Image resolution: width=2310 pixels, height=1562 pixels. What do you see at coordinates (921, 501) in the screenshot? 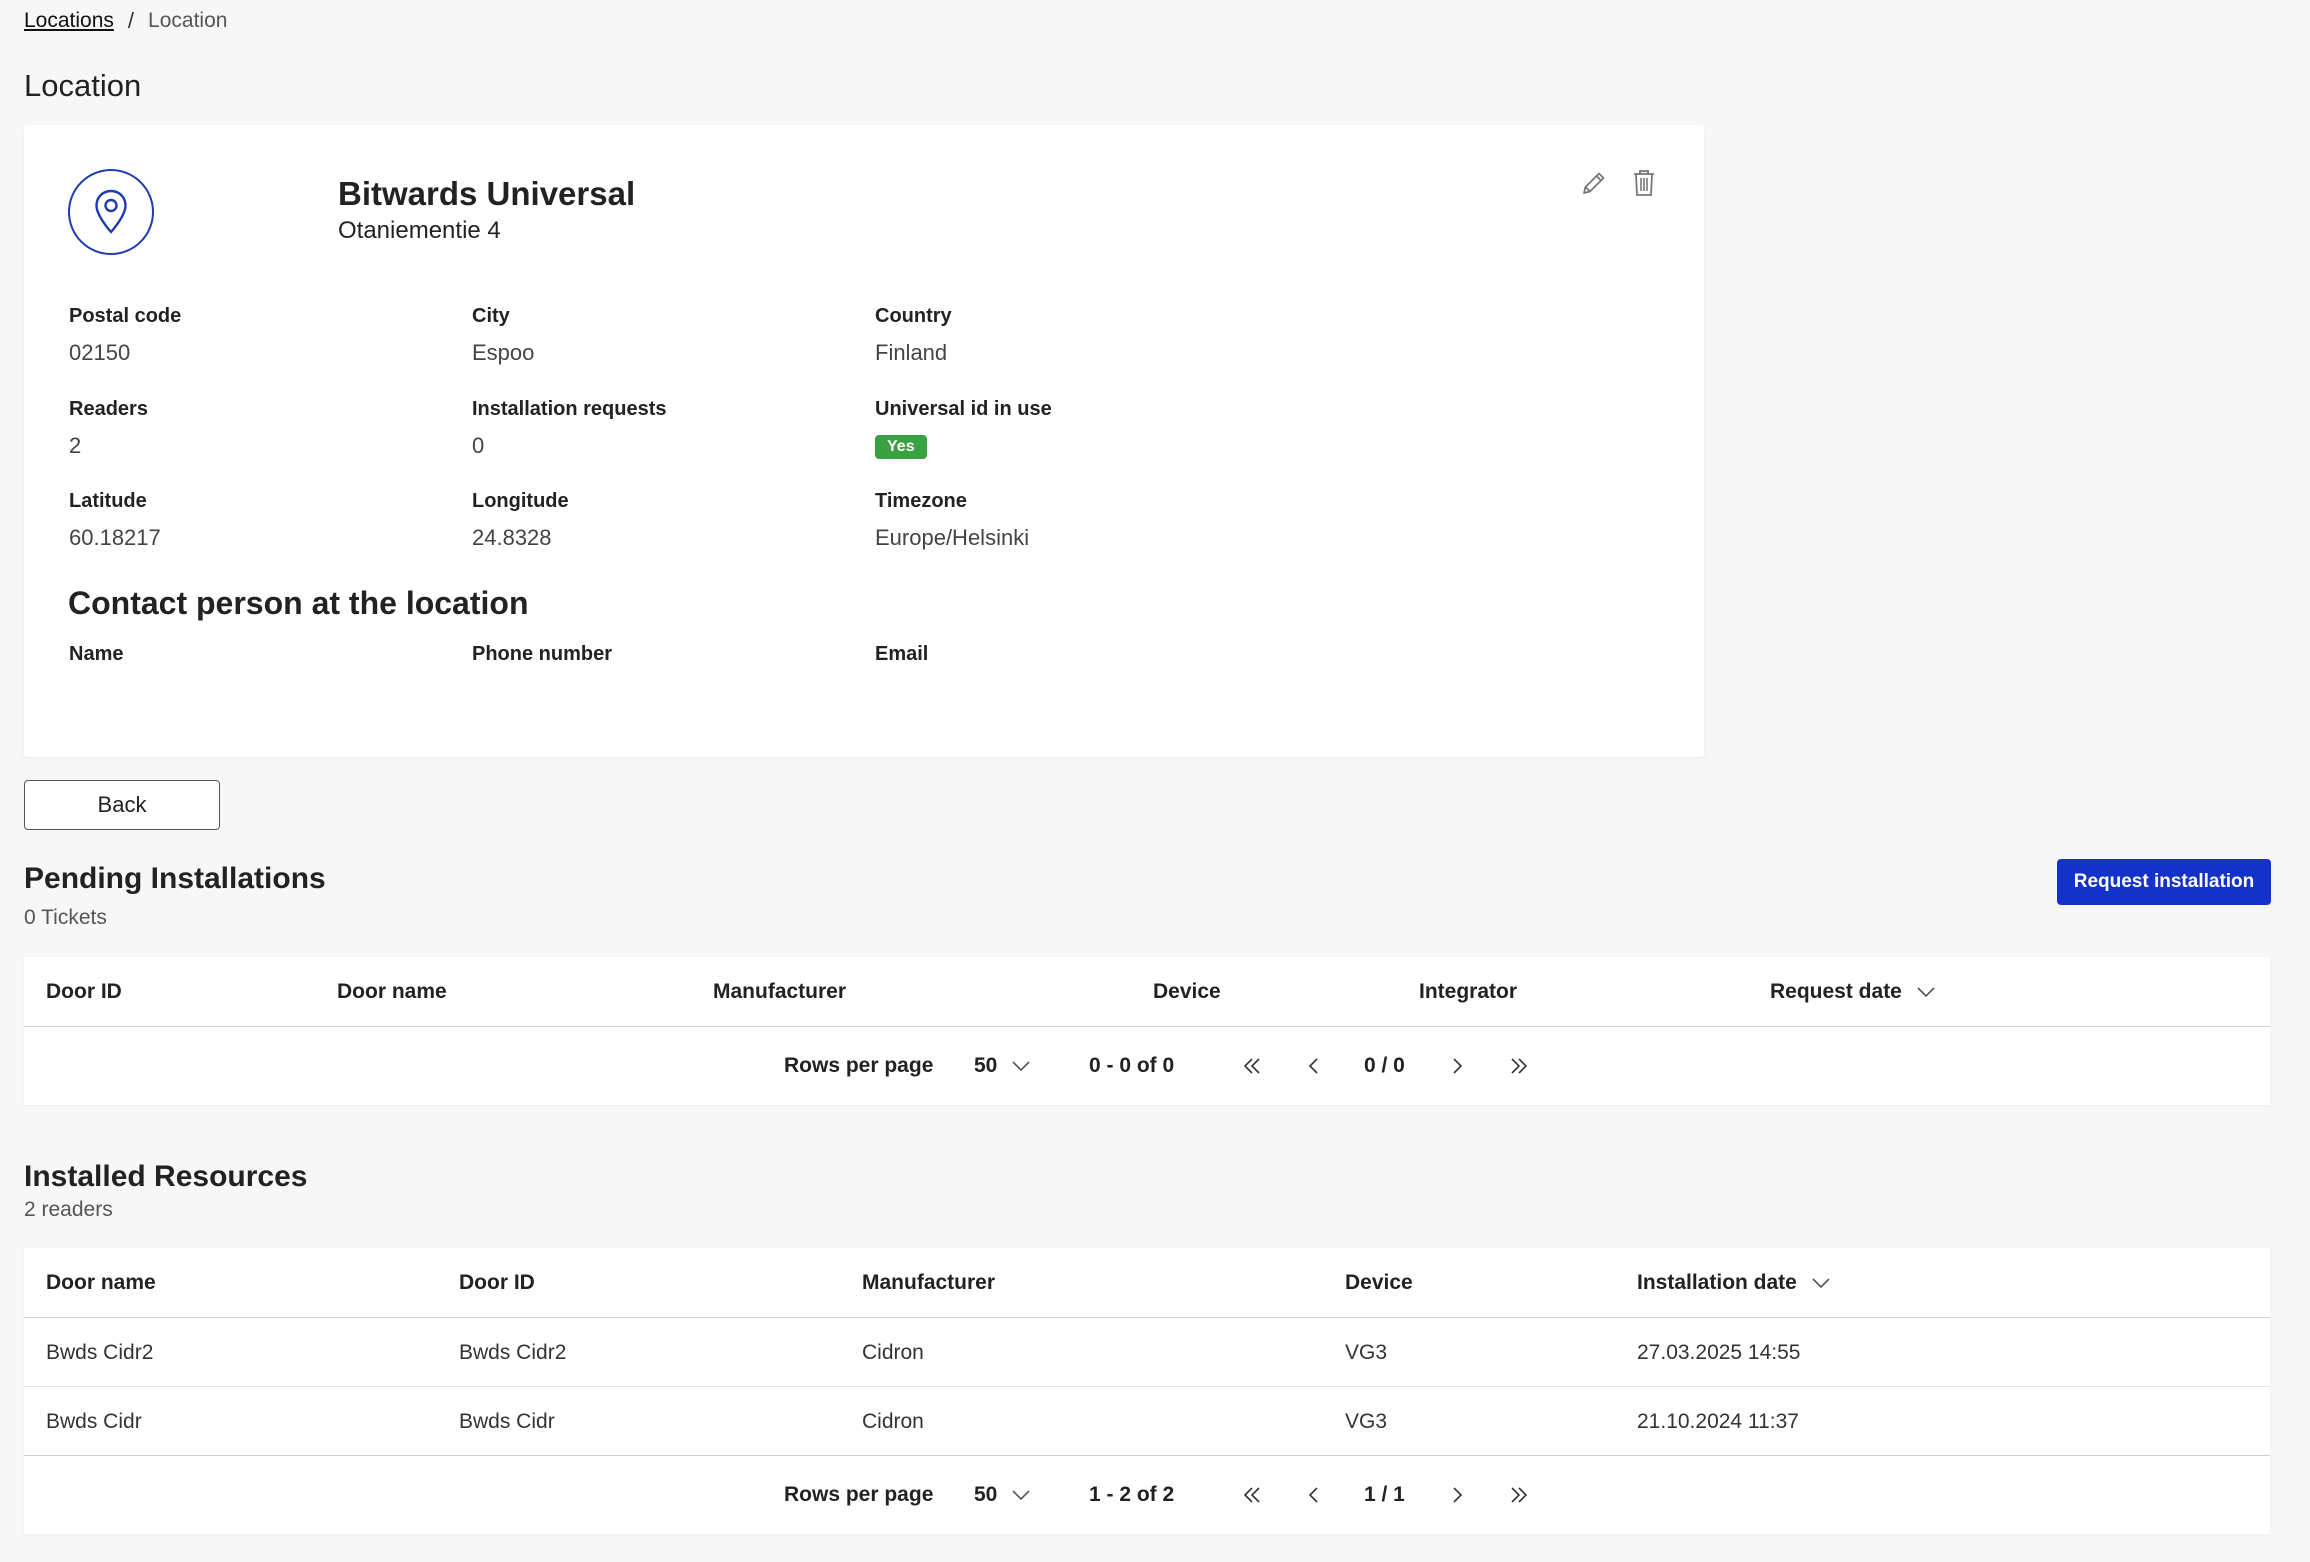
I see `field-label: Timezone` at bounding box center [921, 501].